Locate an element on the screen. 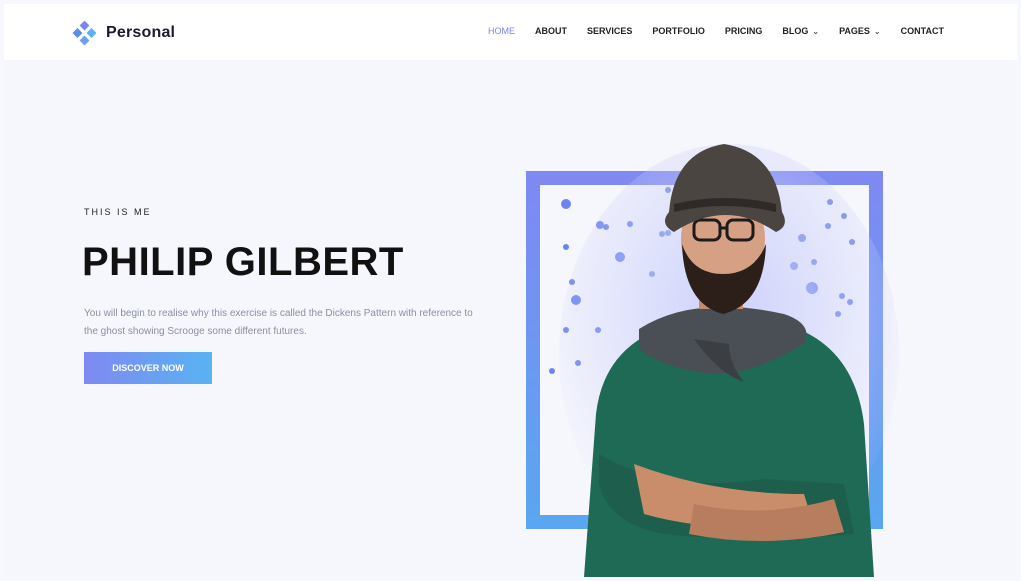 This screenshot has height=581, width=1021. nav-pricing: PRICING is located at coordinates (744, 31).